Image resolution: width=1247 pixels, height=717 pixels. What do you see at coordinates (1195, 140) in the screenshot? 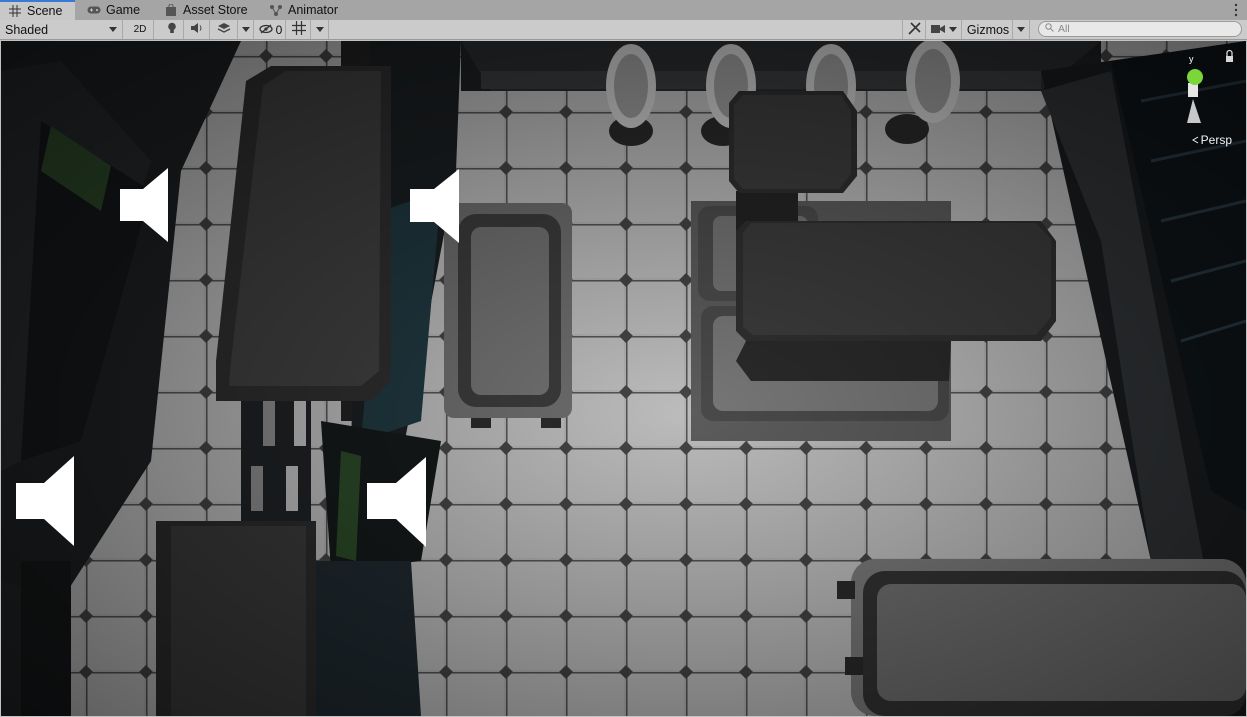
I see `chevron-left-icon` at bounding box center [1195, 140].